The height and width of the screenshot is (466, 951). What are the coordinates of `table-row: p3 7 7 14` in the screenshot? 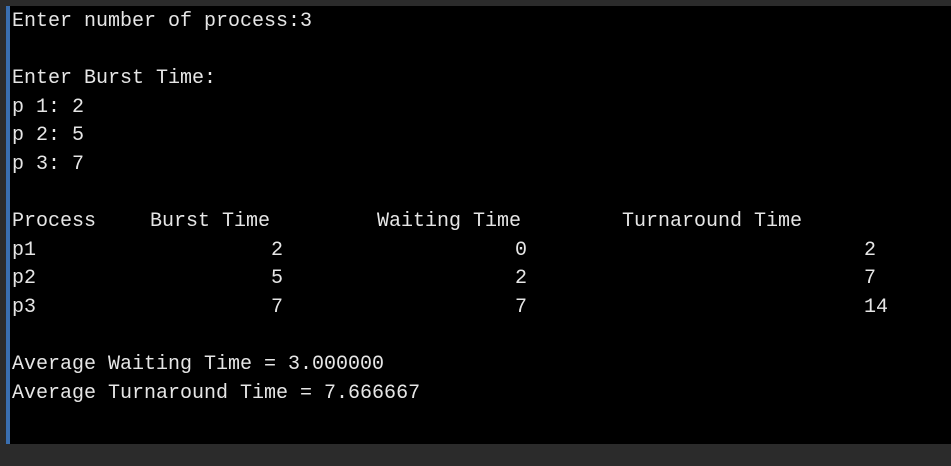 It's located at (481, 308).